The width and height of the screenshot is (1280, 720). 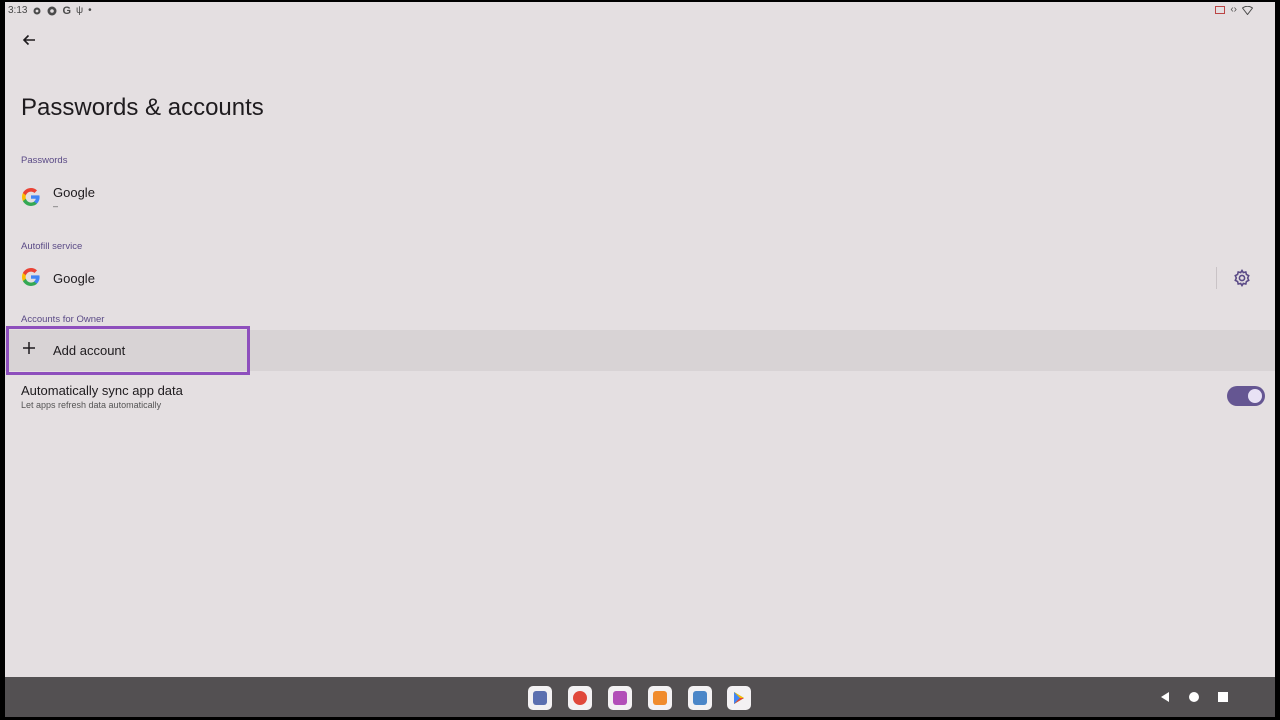 I want to click on code-icon: ‹›, so click(x=1233, y=9).